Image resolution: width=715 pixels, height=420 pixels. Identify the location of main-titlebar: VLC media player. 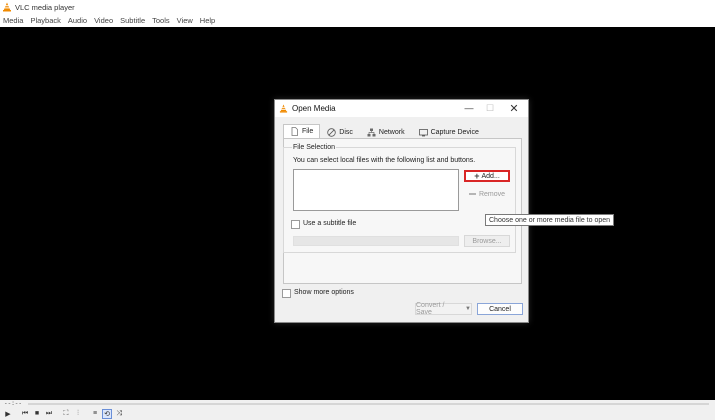
(357, 7).